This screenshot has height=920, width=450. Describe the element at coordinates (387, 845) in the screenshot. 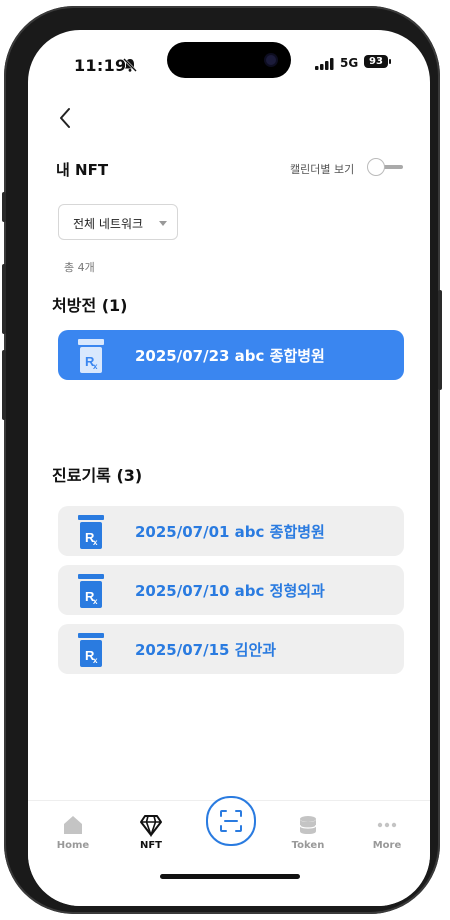

I see `tab-more-label: More` at that location.